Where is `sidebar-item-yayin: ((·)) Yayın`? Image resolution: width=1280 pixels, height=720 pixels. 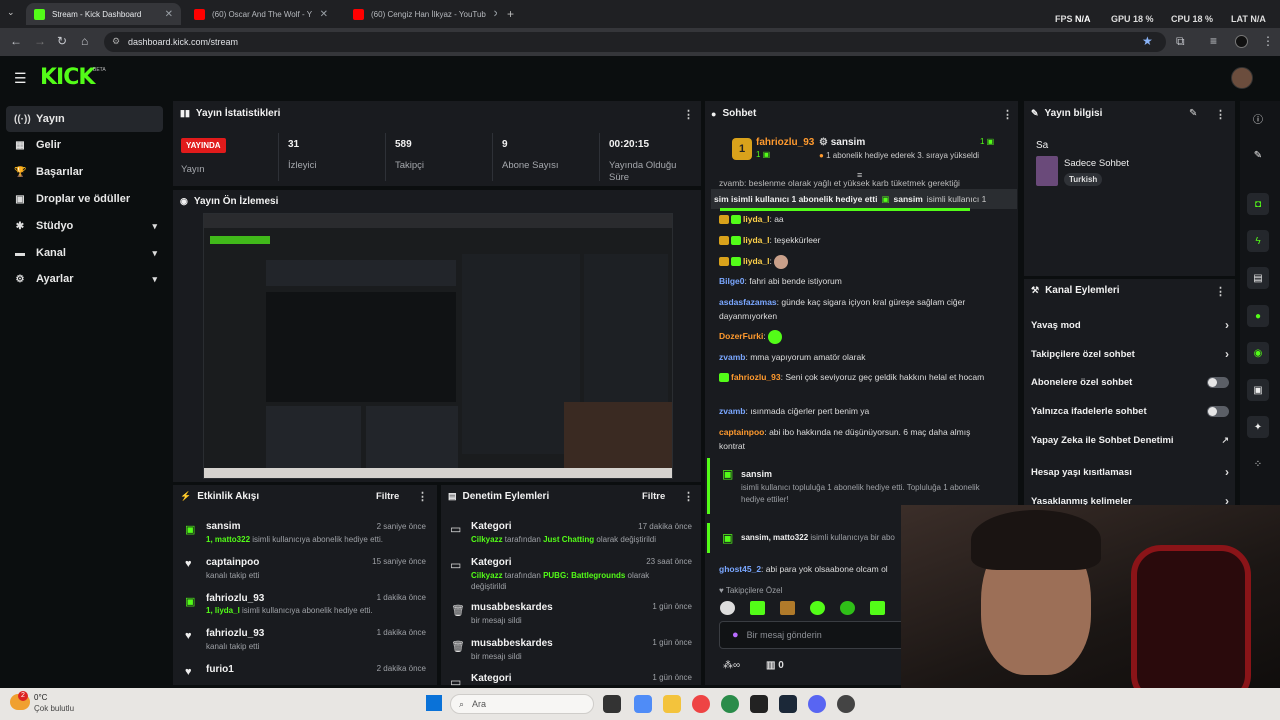 sidebar-item-yayin: ((·)) Yayın is located at coordinates (84, 119).